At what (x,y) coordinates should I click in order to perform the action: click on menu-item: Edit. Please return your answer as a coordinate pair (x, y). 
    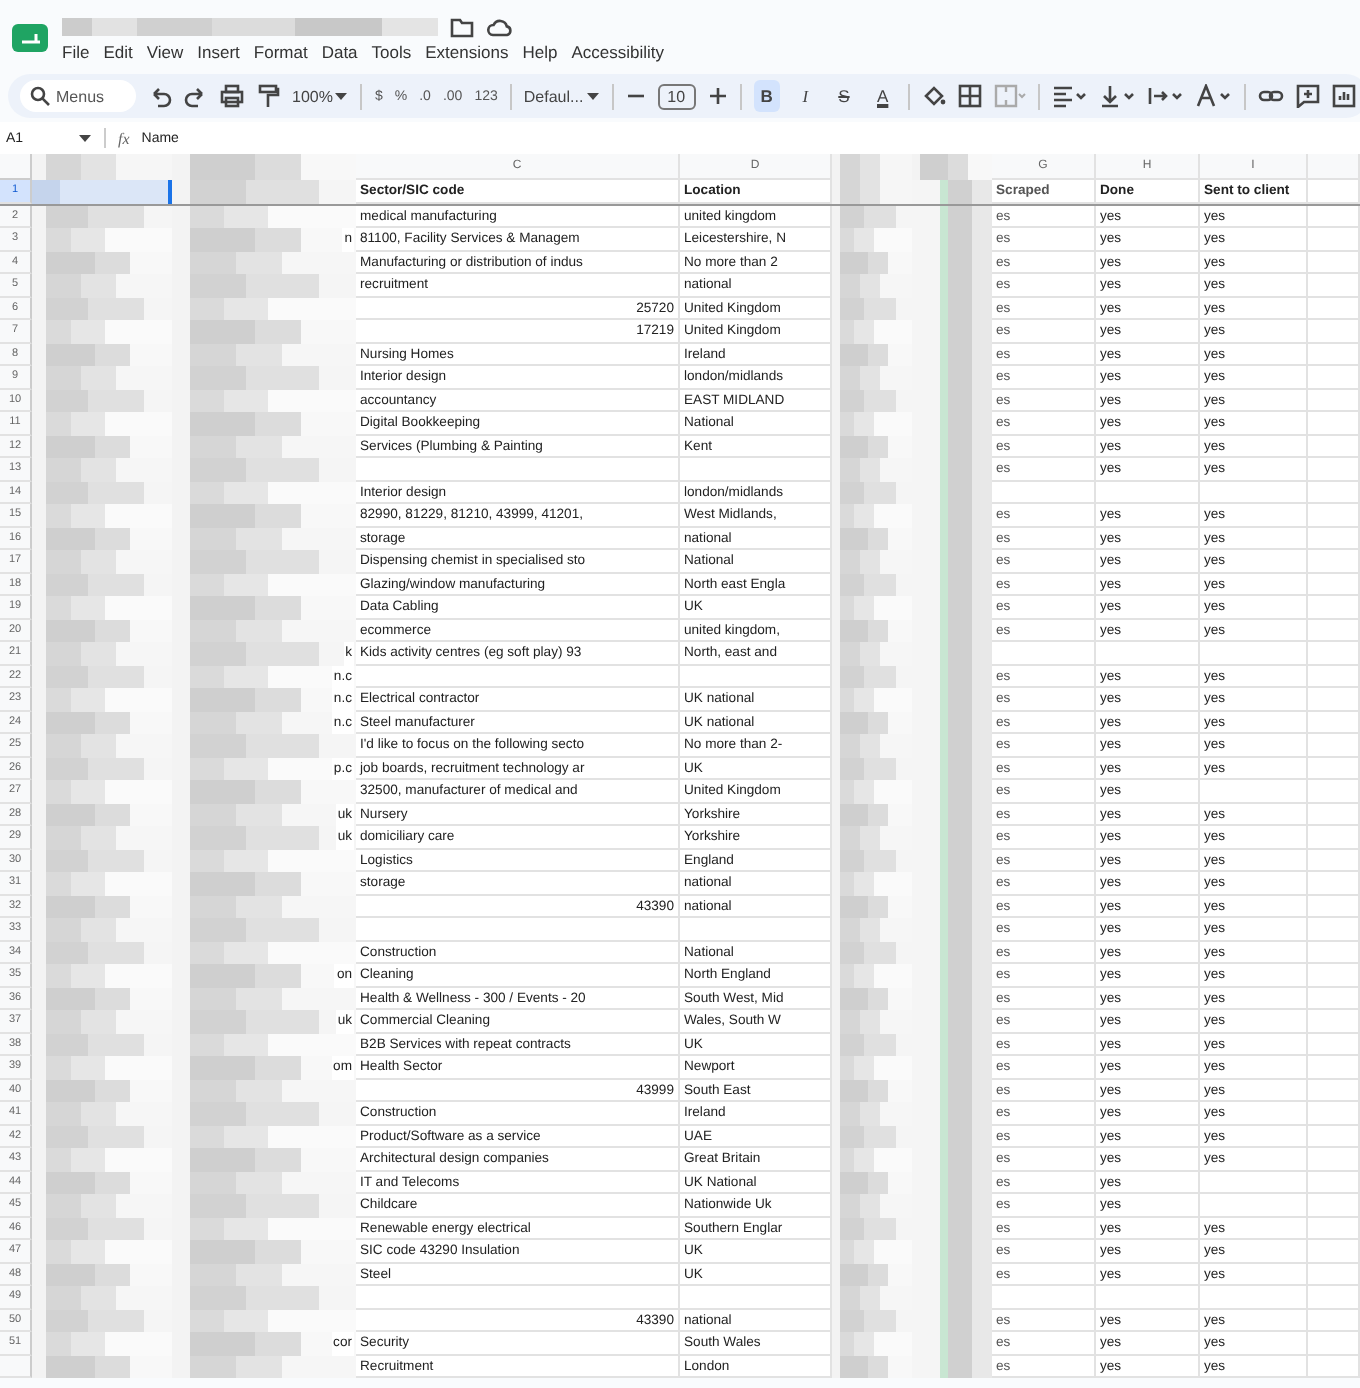
    Looking at the image, I should click on (118, 51).